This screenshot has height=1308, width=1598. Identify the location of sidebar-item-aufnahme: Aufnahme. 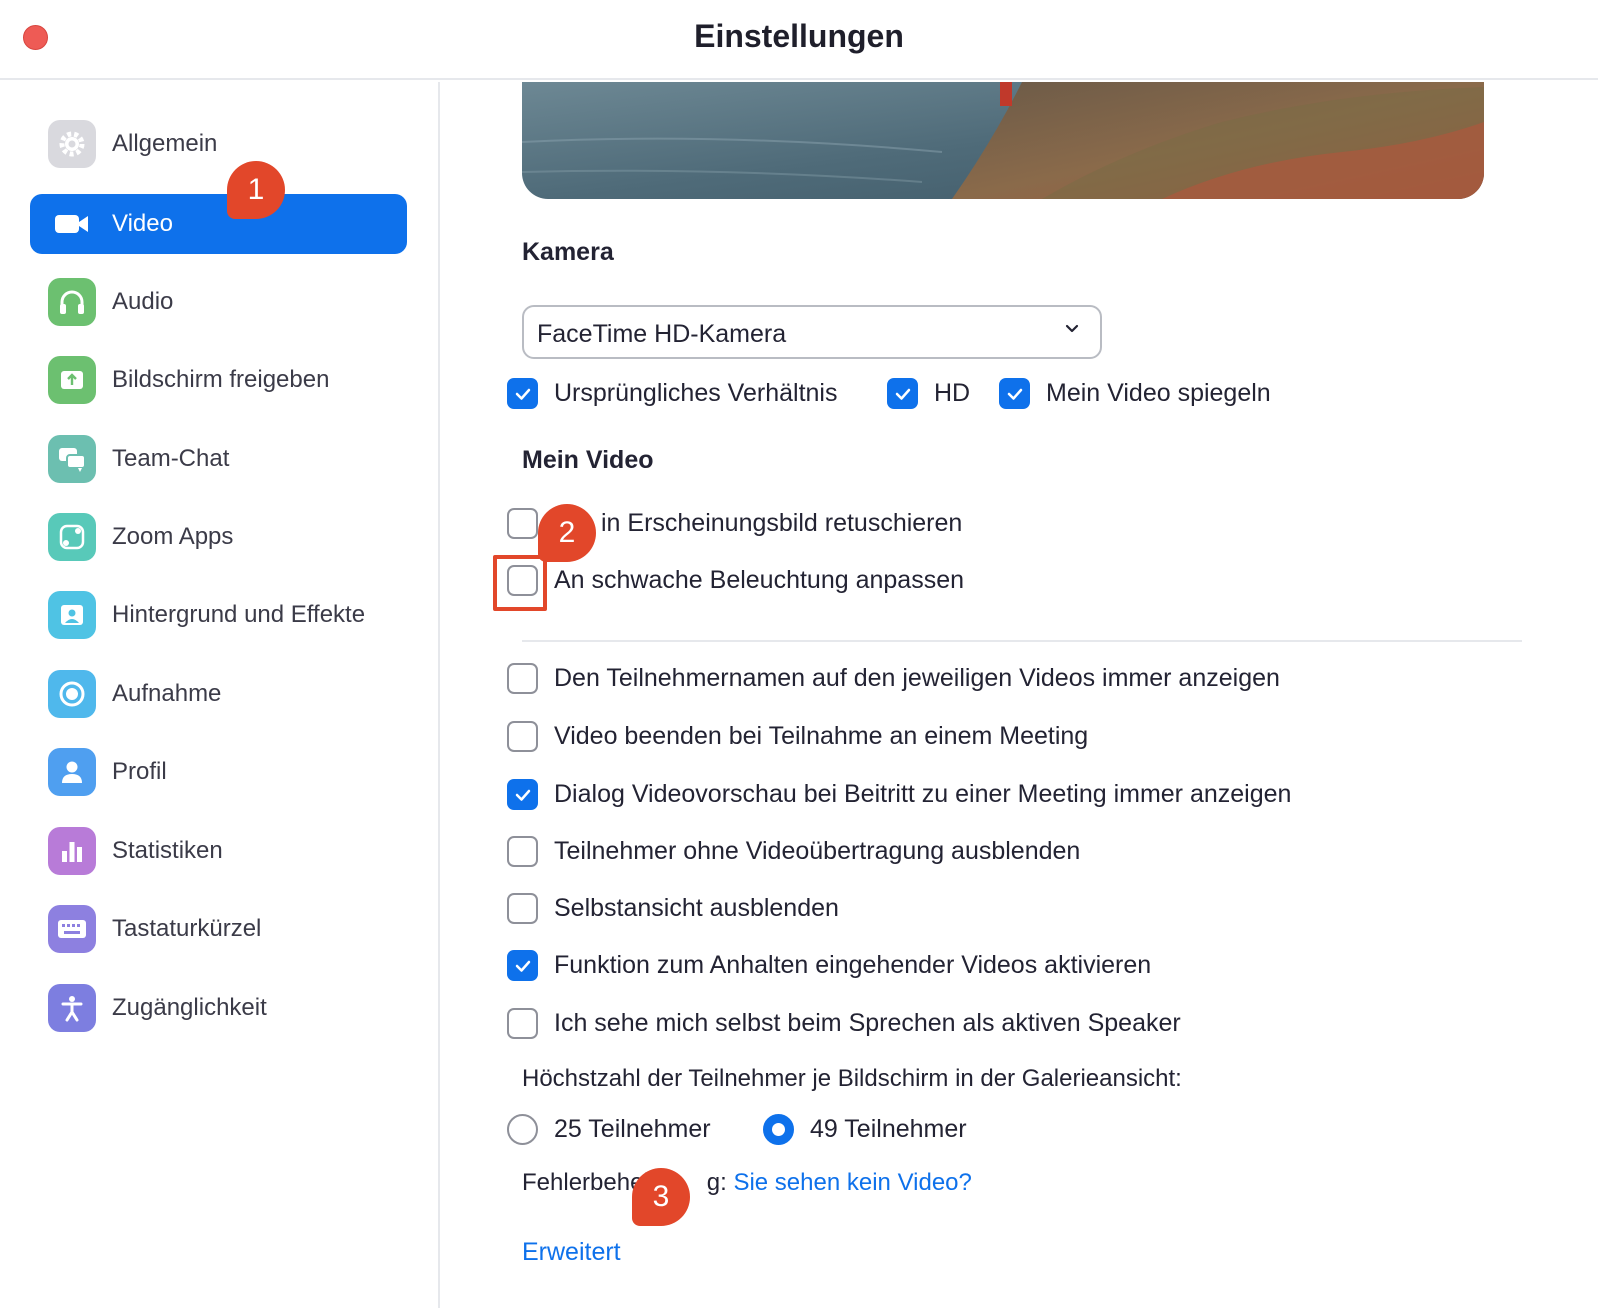
(218, 694).